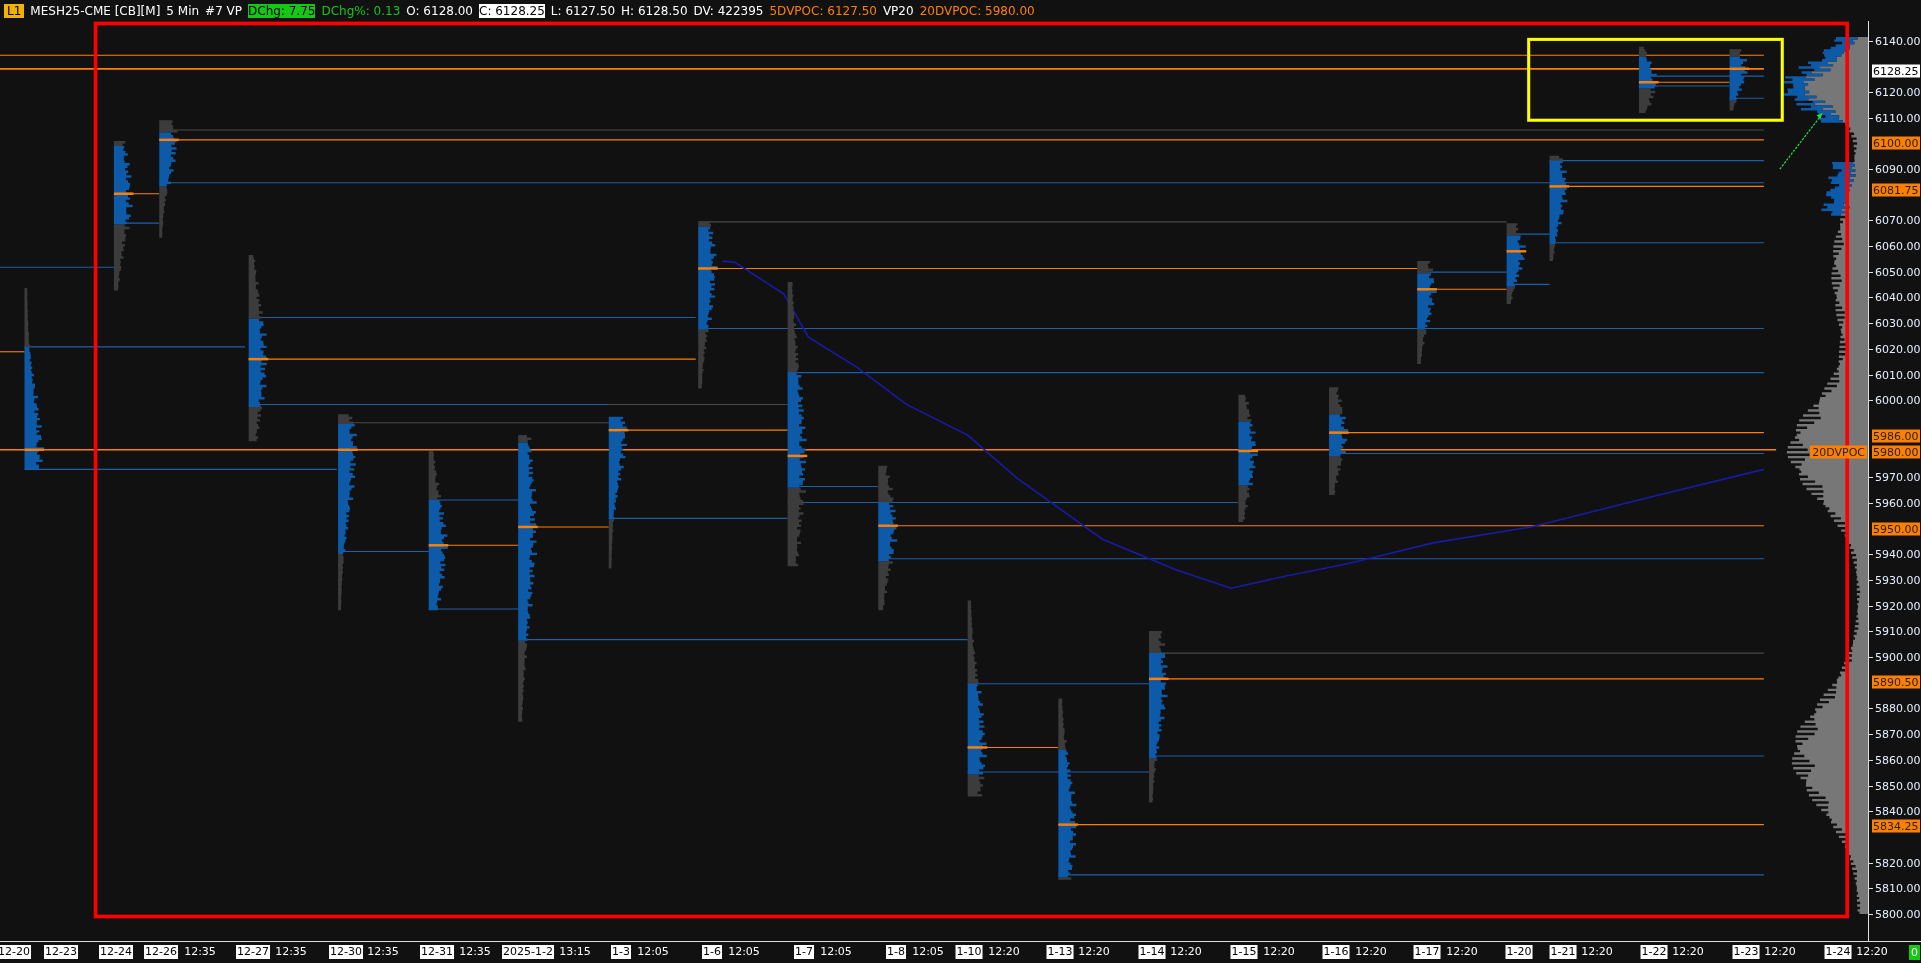  I want to click on axis-label: 5900.00, so click(1898, 657).